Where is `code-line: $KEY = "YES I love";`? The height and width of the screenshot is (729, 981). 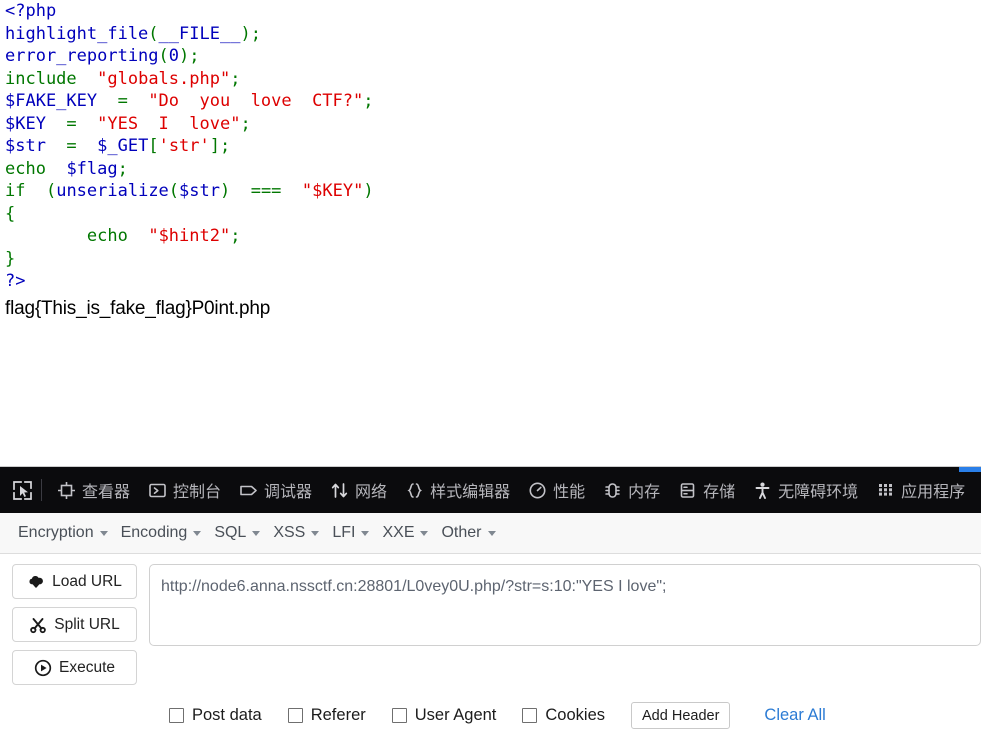 code-line: $KEY = "YES I love"; is located at coordinates (493, 124).